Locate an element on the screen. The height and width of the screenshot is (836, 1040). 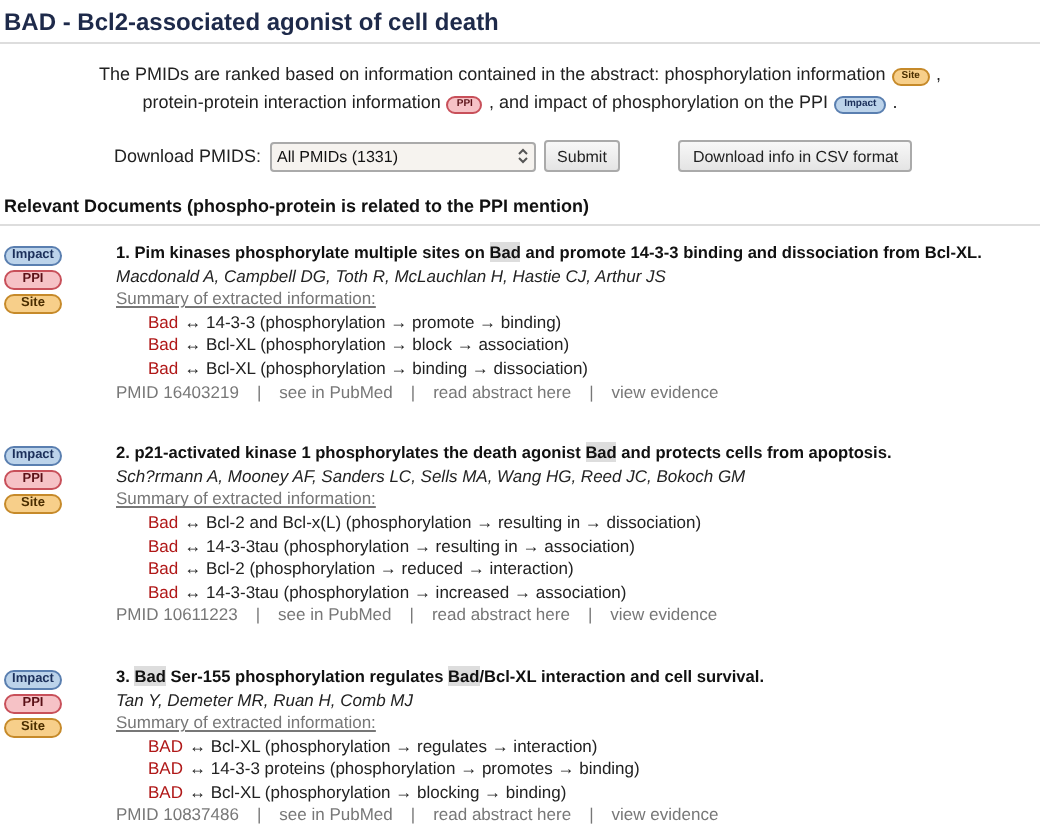
pmid-select: All PMIDs (1331) is located at coordinates (402, 156).